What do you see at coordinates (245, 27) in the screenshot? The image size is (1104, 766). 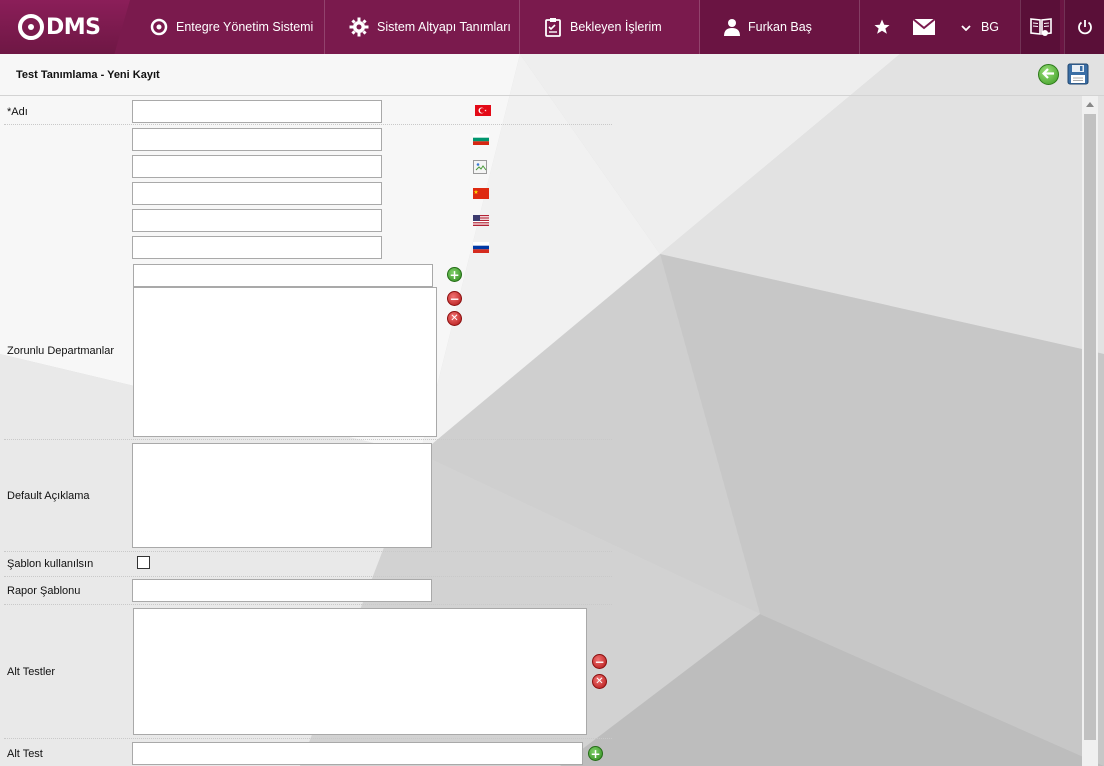 I see `menu-label: Entegre Yönetim Sistemi` at bounding box center [245, 27].